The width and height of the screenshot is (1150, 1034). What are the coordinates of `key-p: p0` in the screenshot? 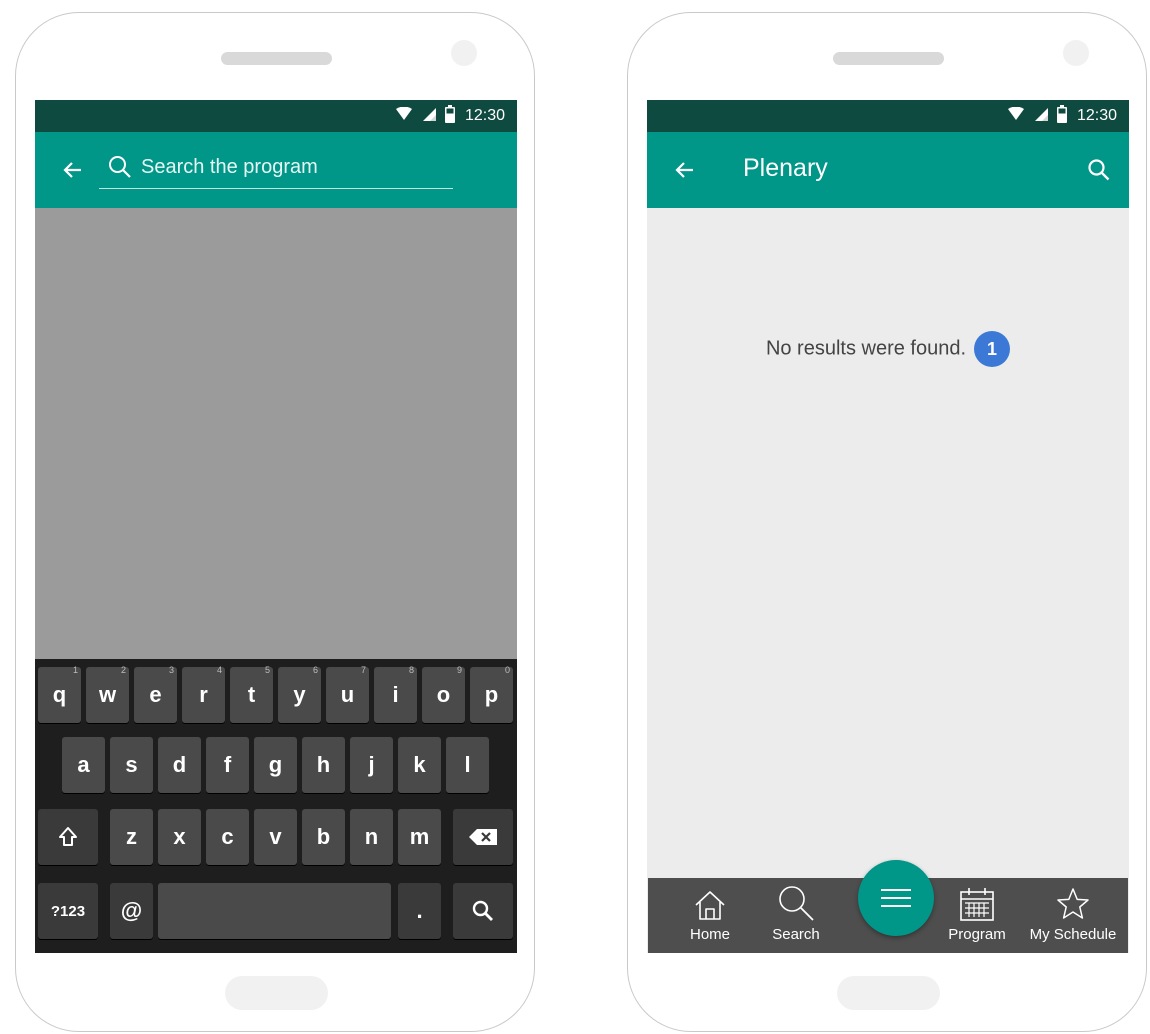 It's located at (491, 694).